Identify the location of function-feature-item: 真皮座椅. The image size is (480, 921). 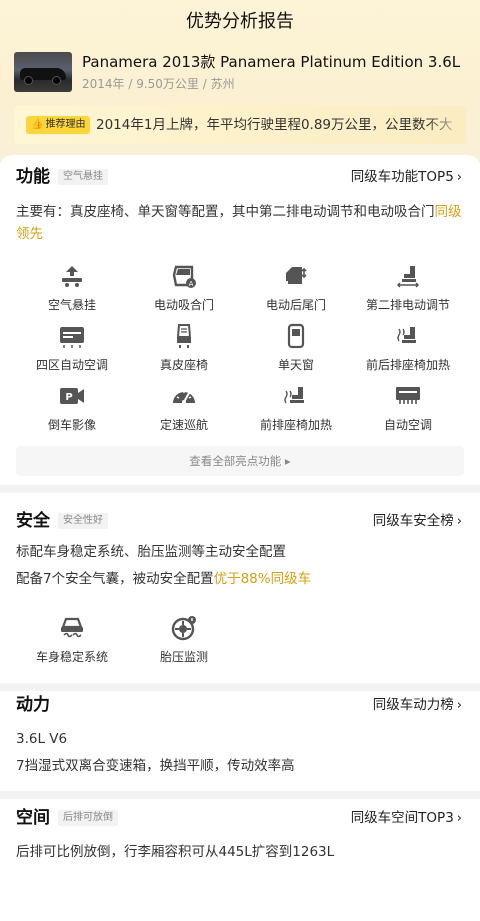
(184, 349).